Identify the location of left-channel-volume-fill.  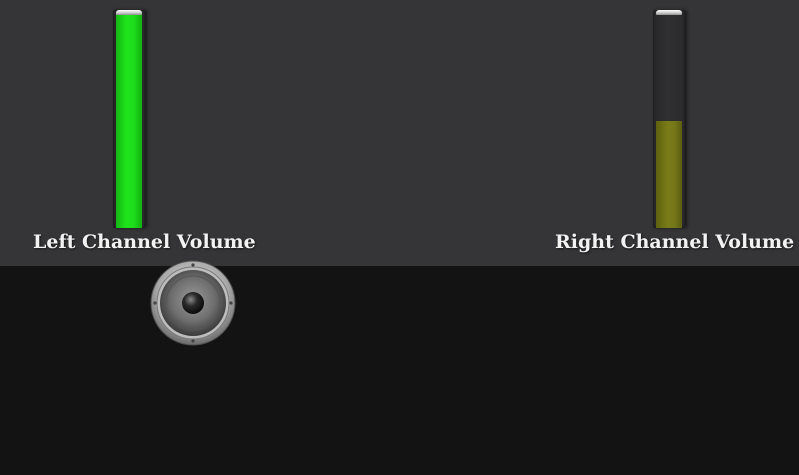
(129, 121).